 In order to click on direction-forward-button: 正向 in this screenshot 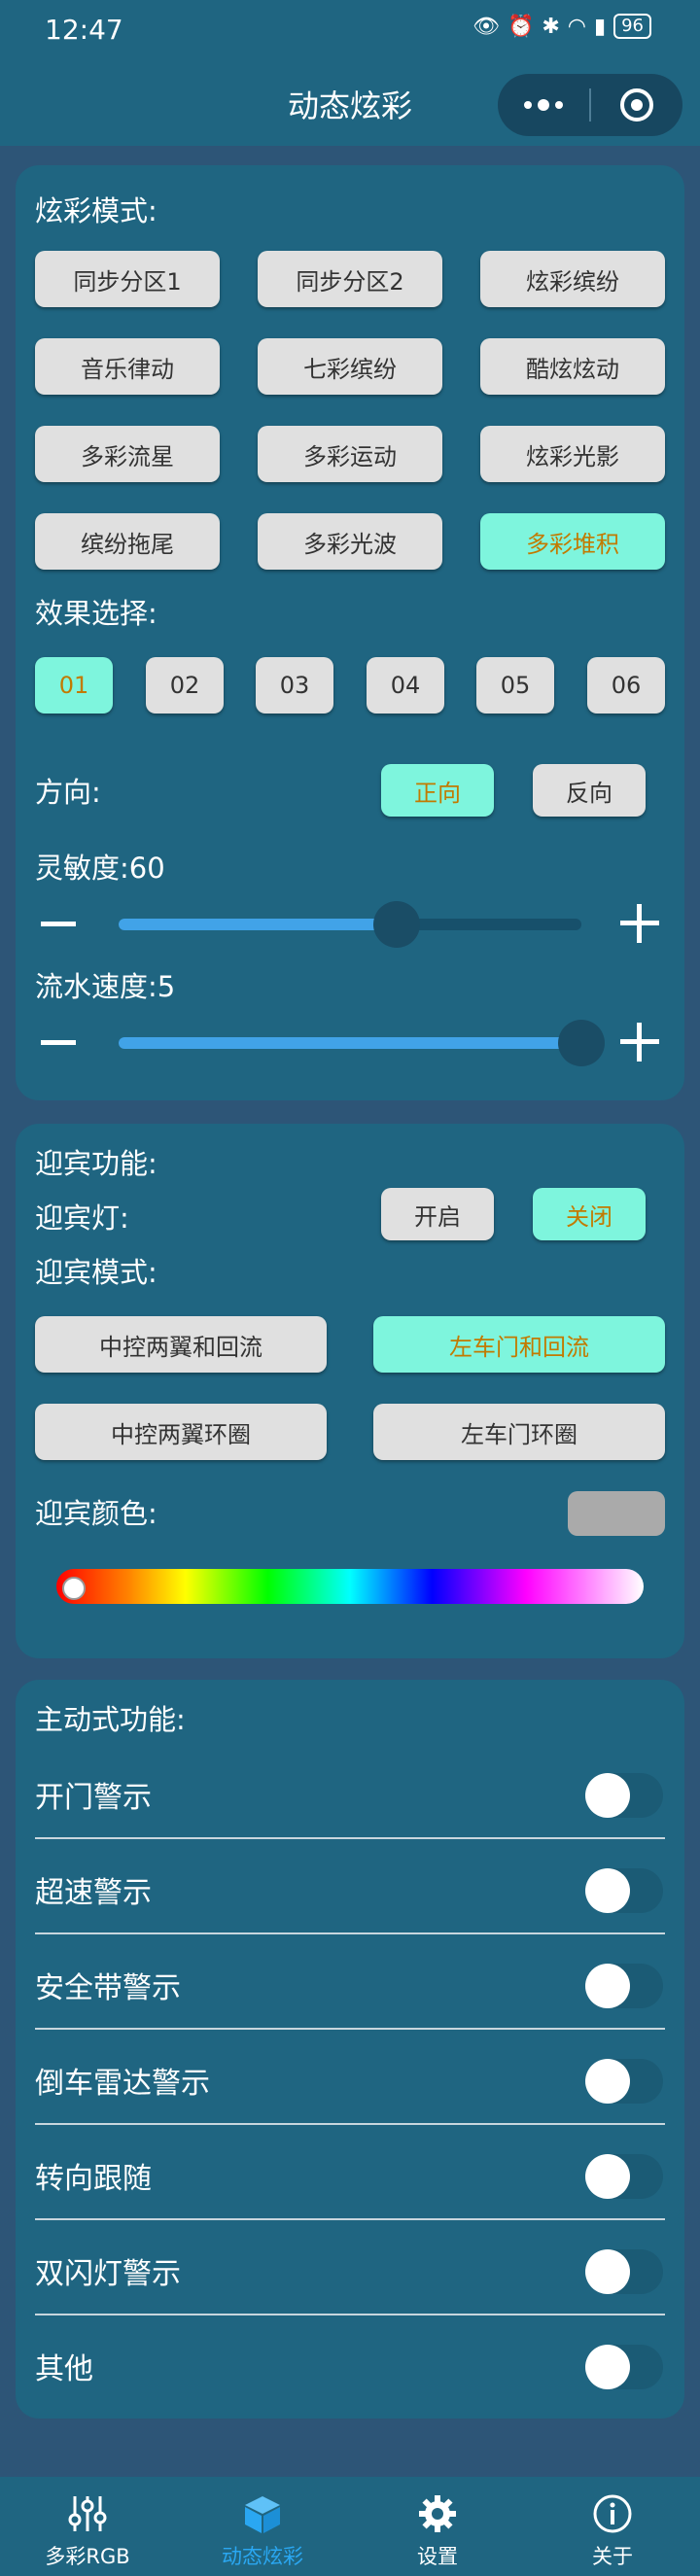, I will do `click(437, 790)`.